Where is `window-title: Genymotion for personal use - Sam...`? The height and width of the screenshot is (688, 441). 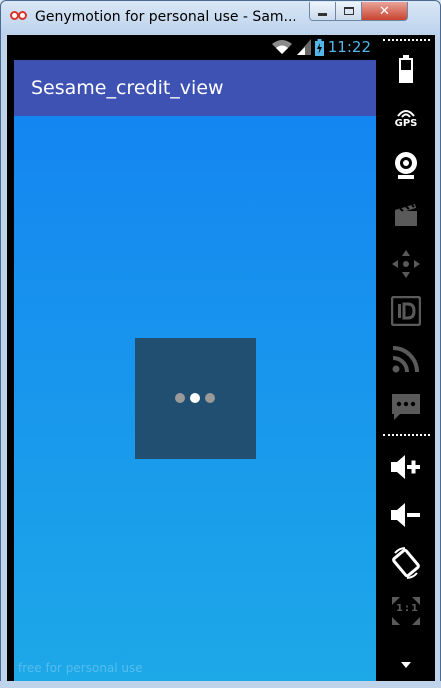 window-title: Genymotion for personal use - Sam... is located at coordinates (165, 17).